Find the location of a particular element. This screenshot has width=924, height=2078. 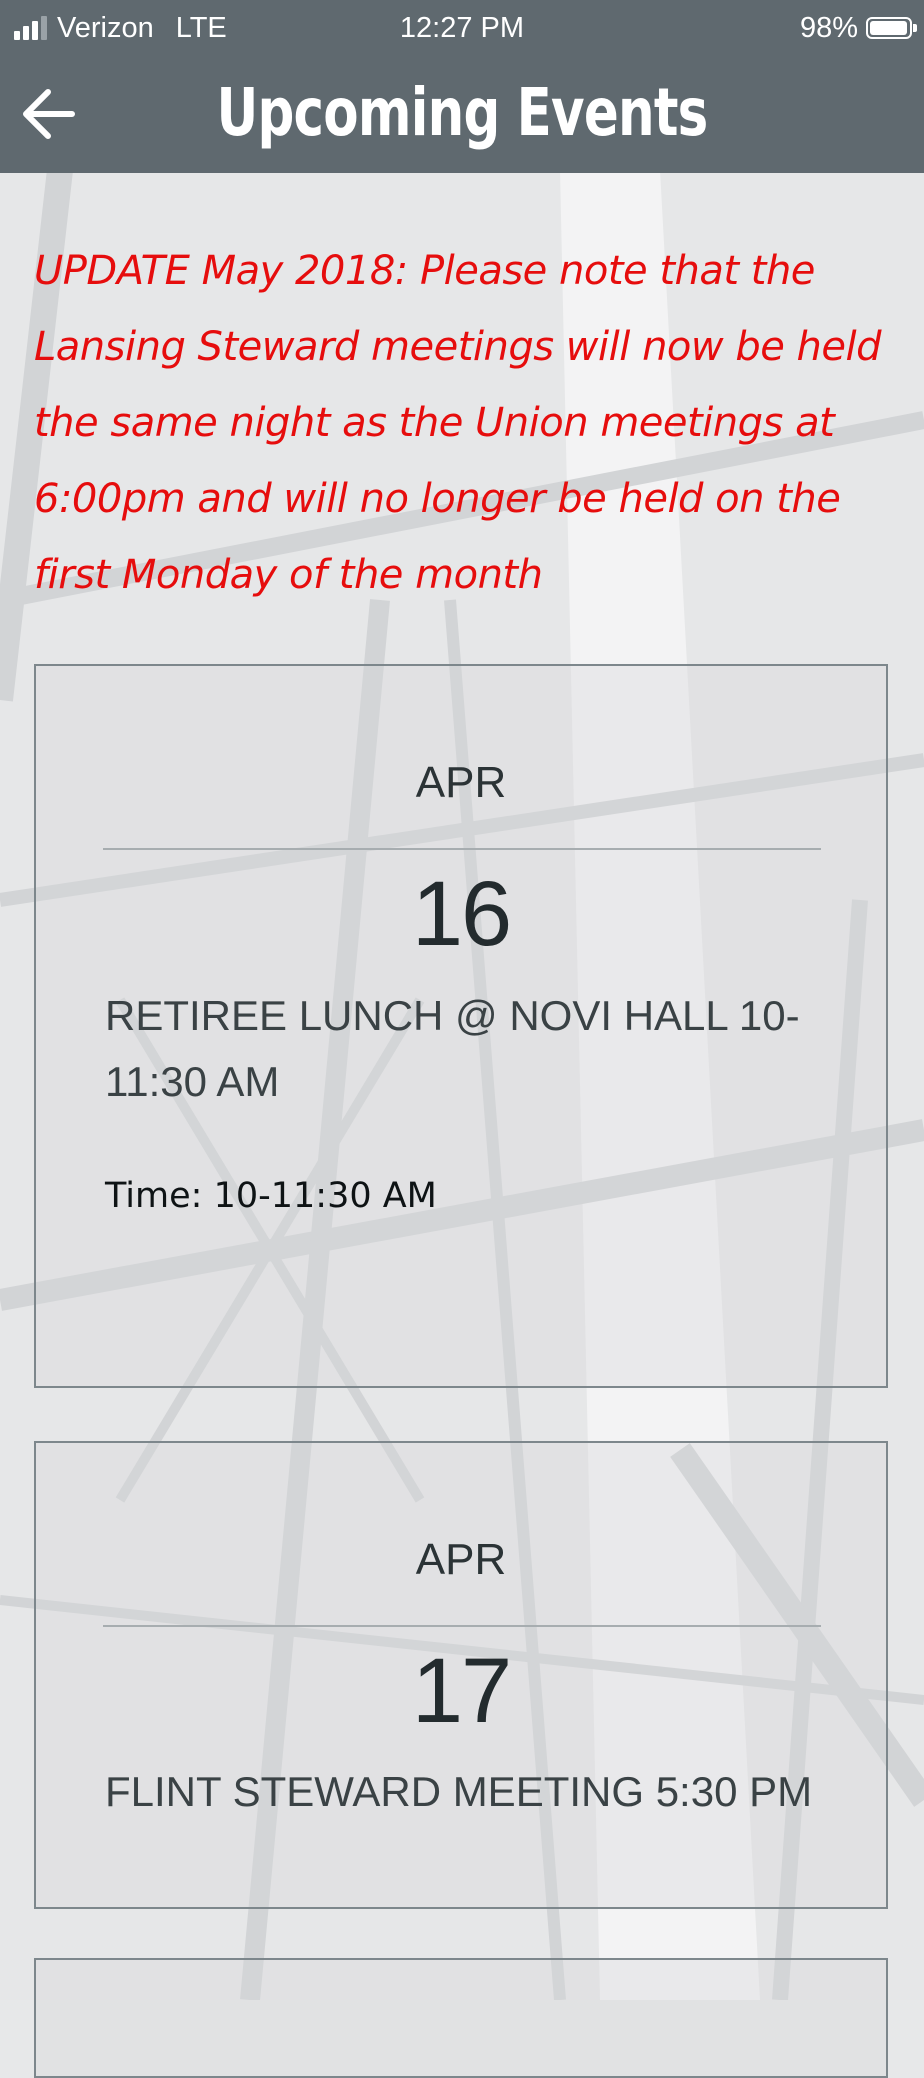

event-title: FLINT STEWARD MEETING 5:30 PM is located at coordinates (459, 1791).